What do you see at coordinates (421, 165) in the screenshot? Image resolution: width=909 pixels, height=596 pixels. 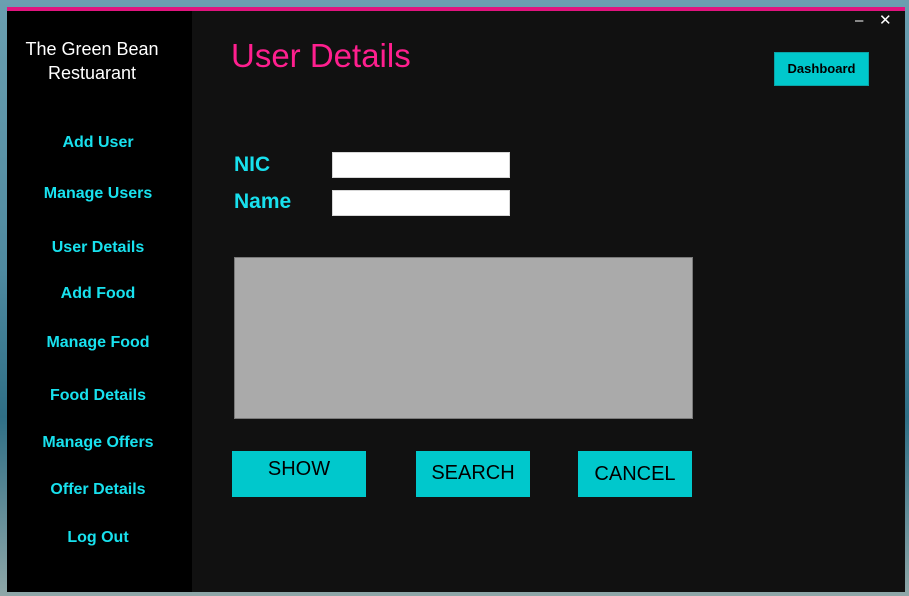 I see `nic-input` at bounding box center [421, 165].